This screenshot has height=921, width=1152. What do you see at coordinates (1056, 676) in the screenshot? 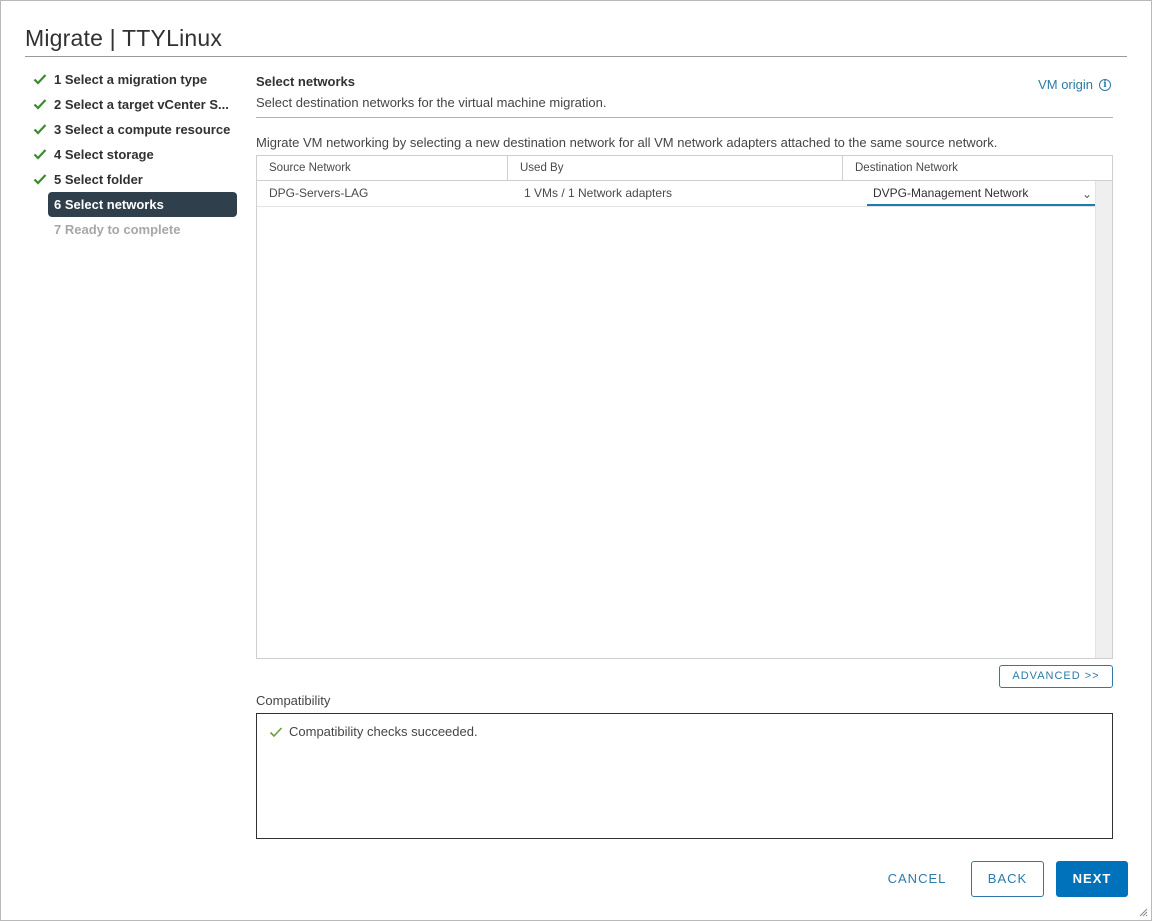
I see `advanced-button: ADVANCED >>` at bounding box center [1056, 676].